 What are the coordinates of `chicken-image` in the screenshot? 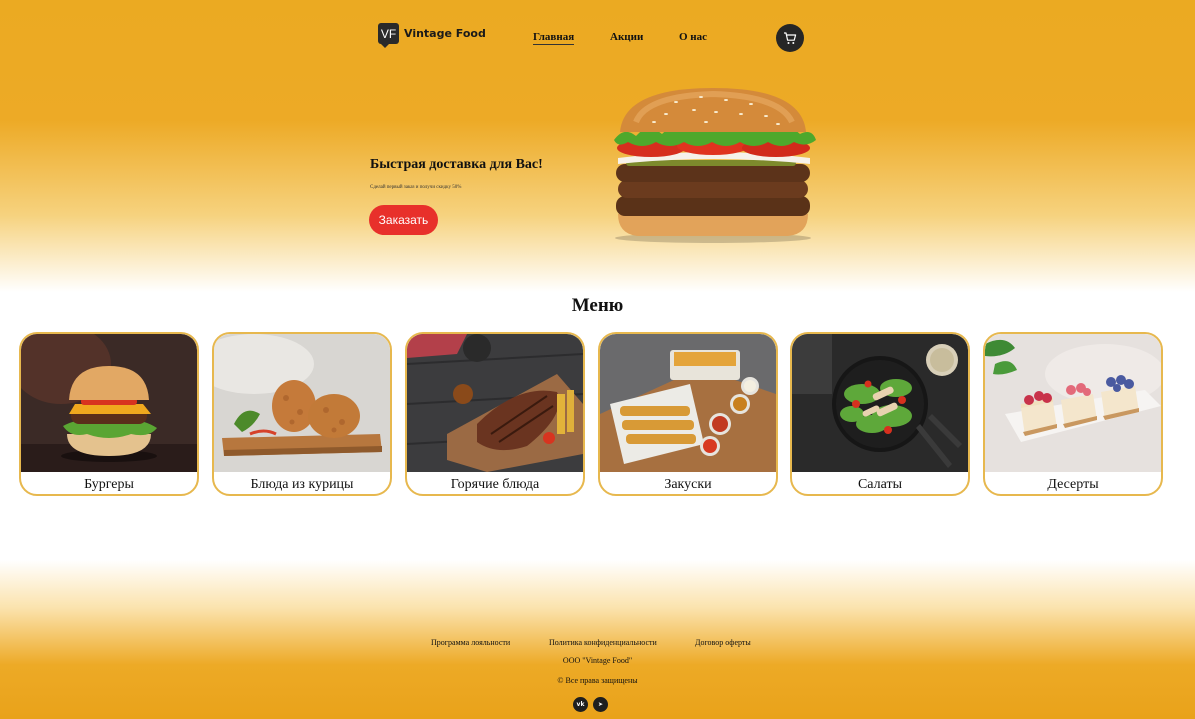 It's located at (302, 403).